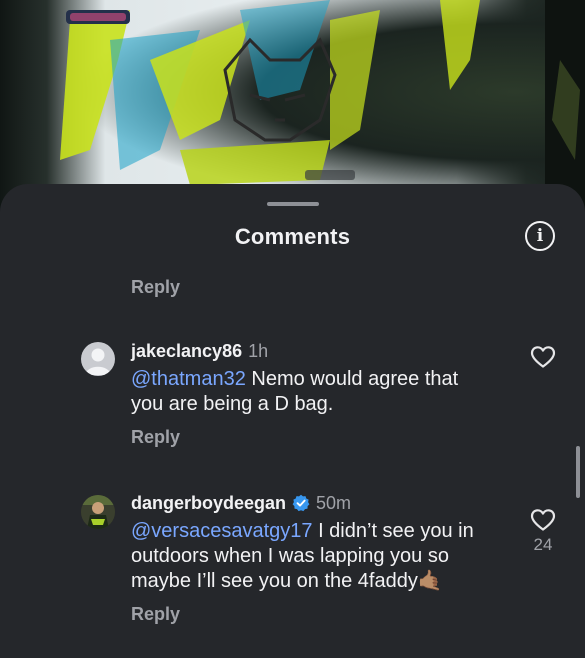 This screenshot has height=658, width=585. I want to click on info-icon: i, so click(540, 236).